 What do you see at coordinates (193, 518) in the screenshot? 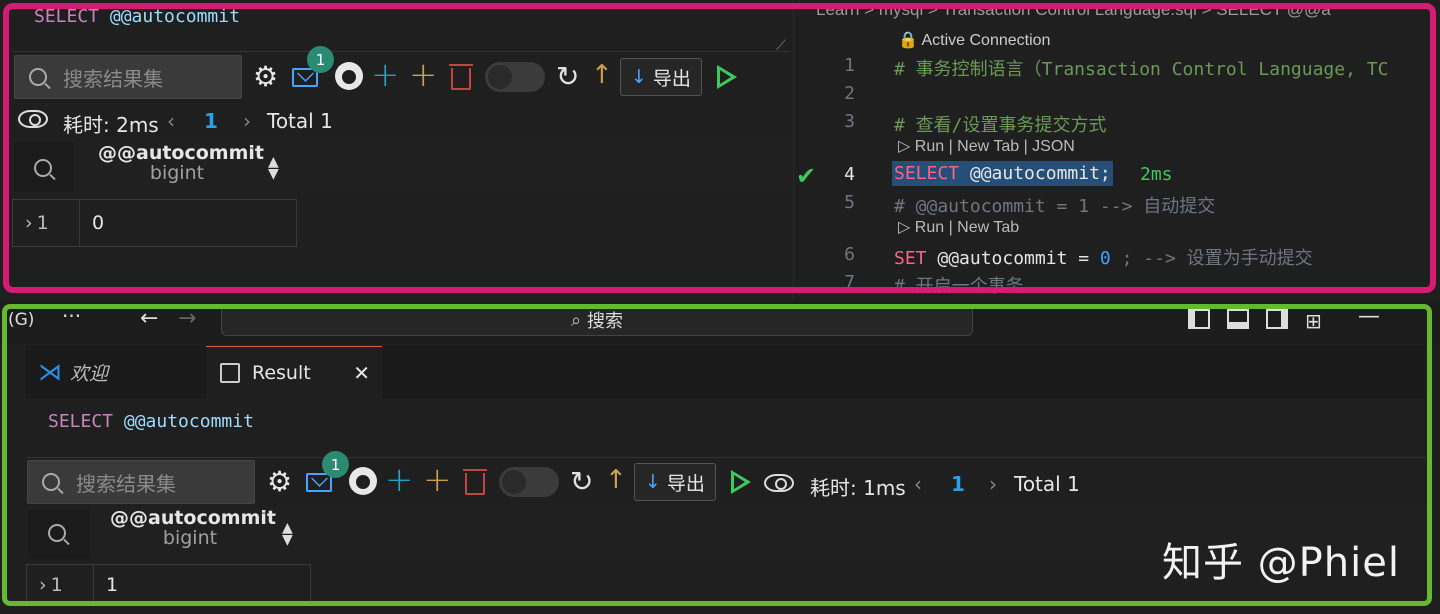
I see `column-name: @@autocommit` at bounding box center [193, 518].